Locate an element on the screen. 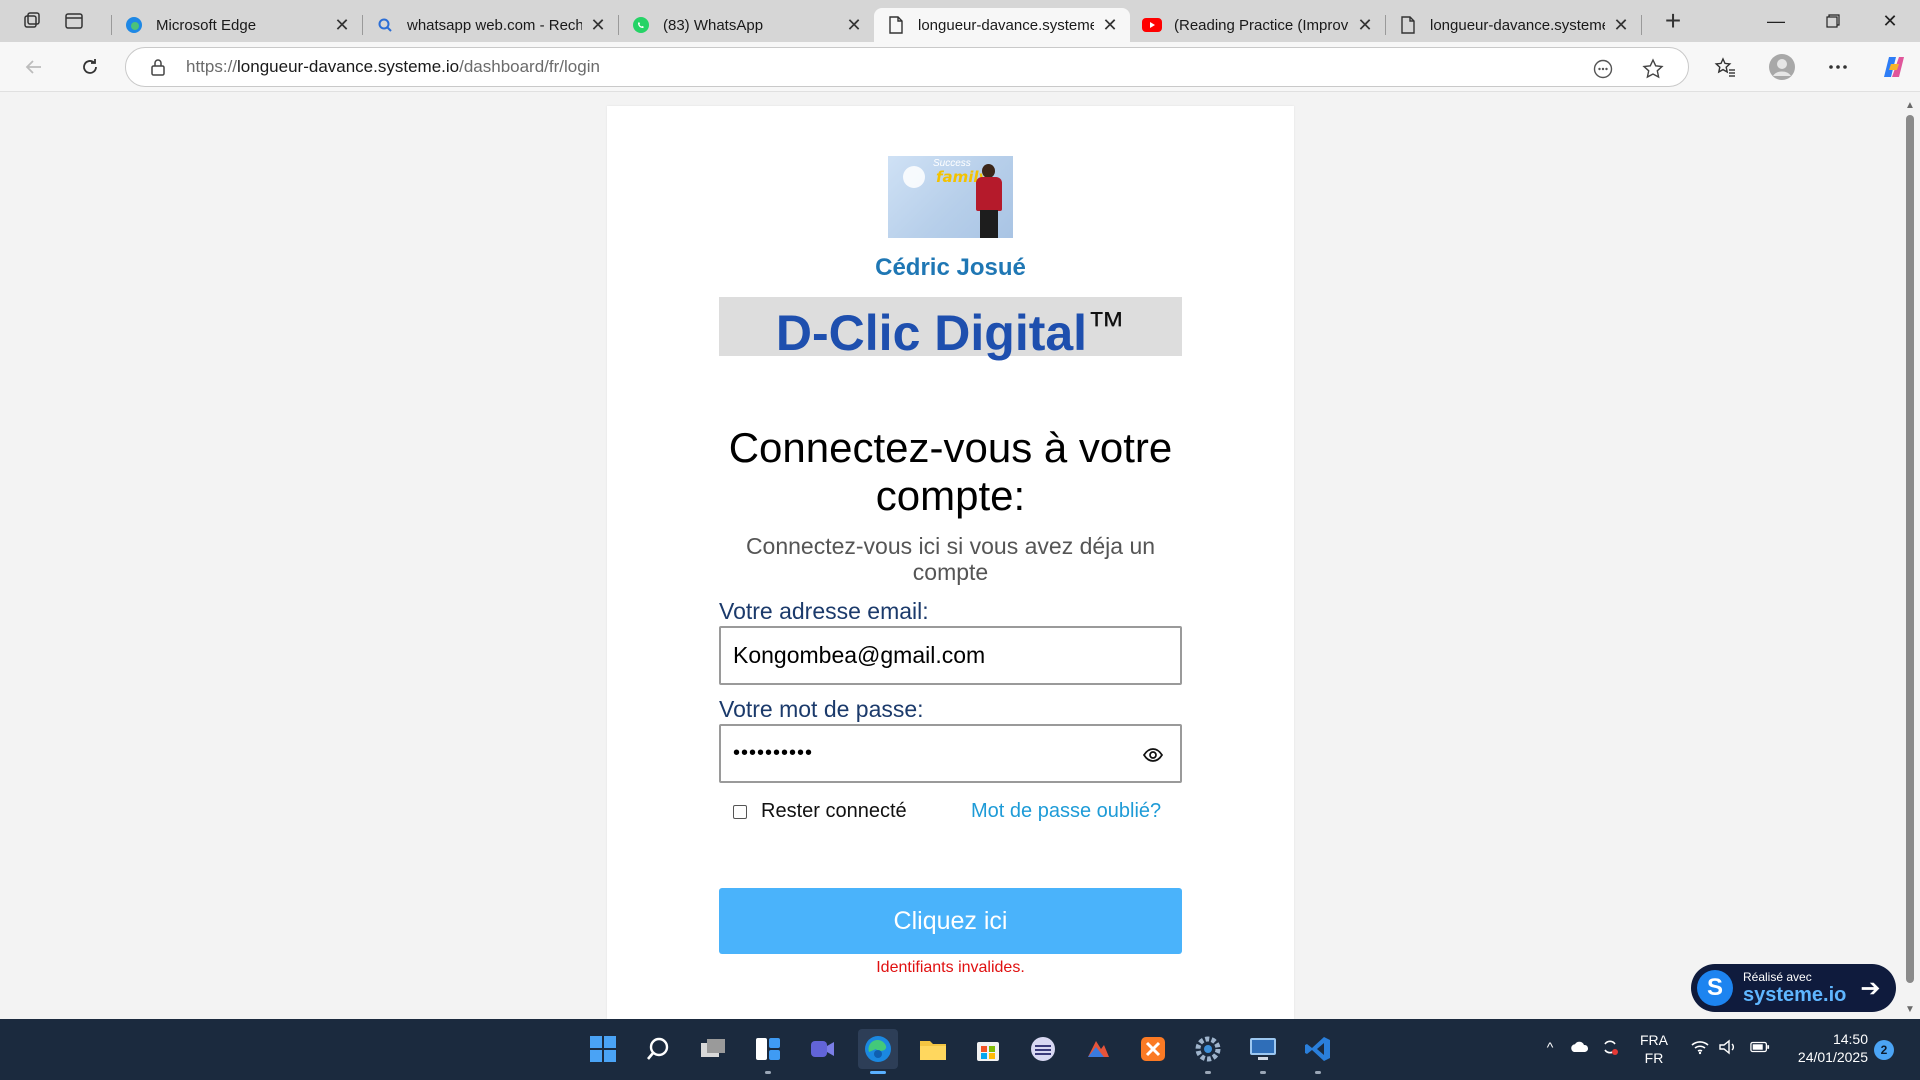  person-jacket is located at coordinates (989, 194).